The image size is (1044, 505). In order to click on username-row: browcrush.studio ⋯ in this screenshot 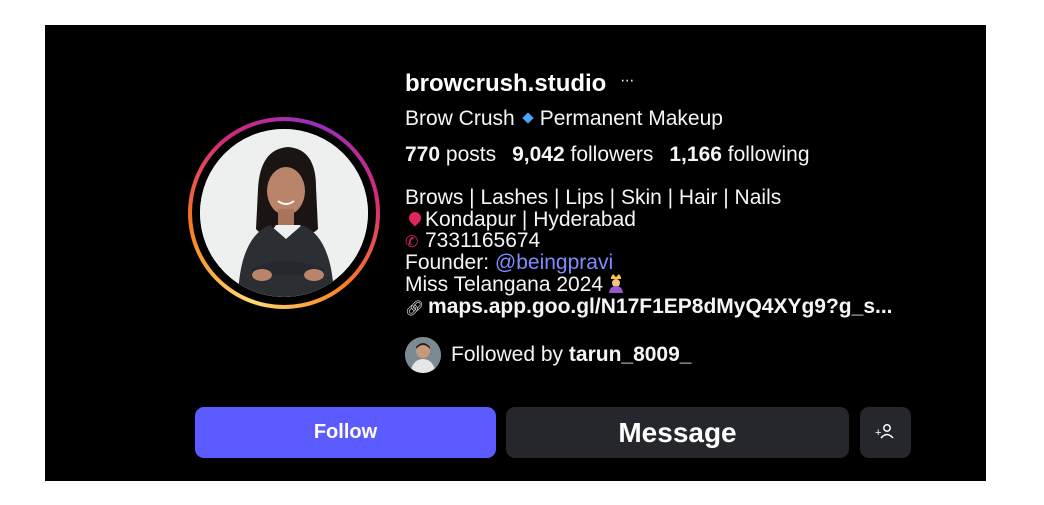, I will do `click(520, 84)`.